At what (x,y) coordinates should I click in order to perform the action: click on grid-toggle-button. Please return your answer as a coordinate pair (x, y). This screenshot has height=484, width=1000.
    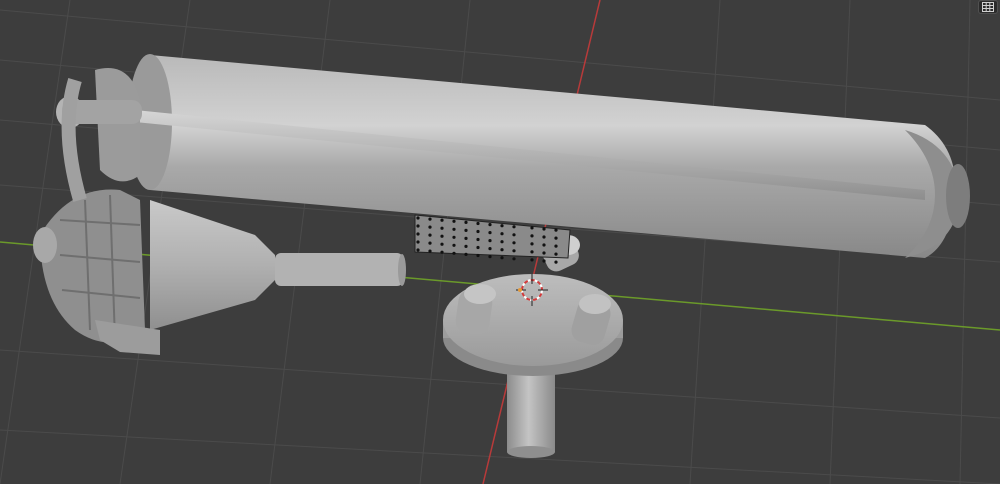
    Looking at the image, I should click on (988, 7).